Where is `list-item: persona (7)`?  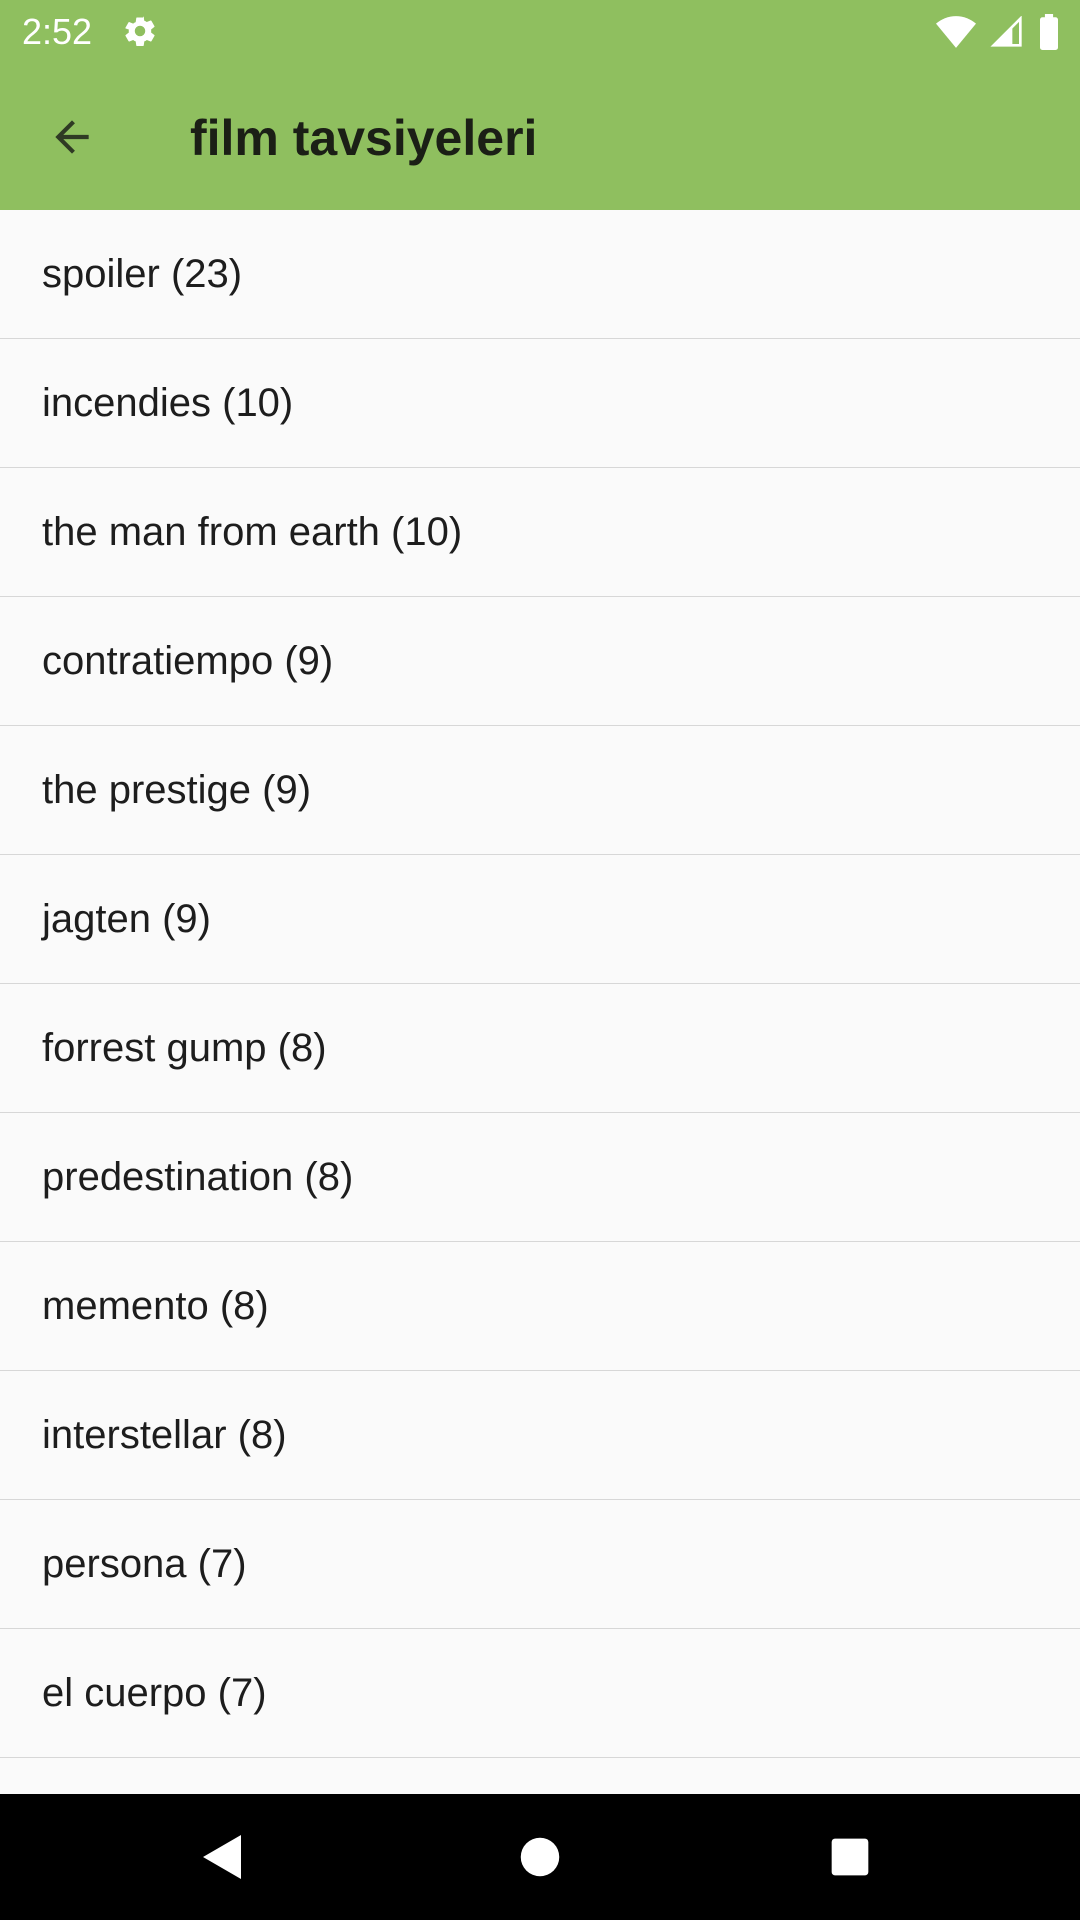 list-item: persona (7) is located at coordinates (540, 1564).